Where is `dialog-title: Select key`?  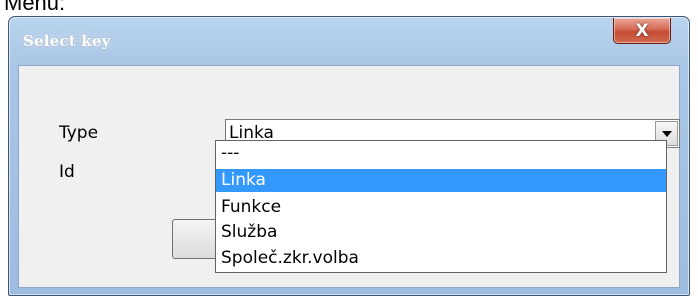 dialog-title: Select key is located at coordinates (67, 41).